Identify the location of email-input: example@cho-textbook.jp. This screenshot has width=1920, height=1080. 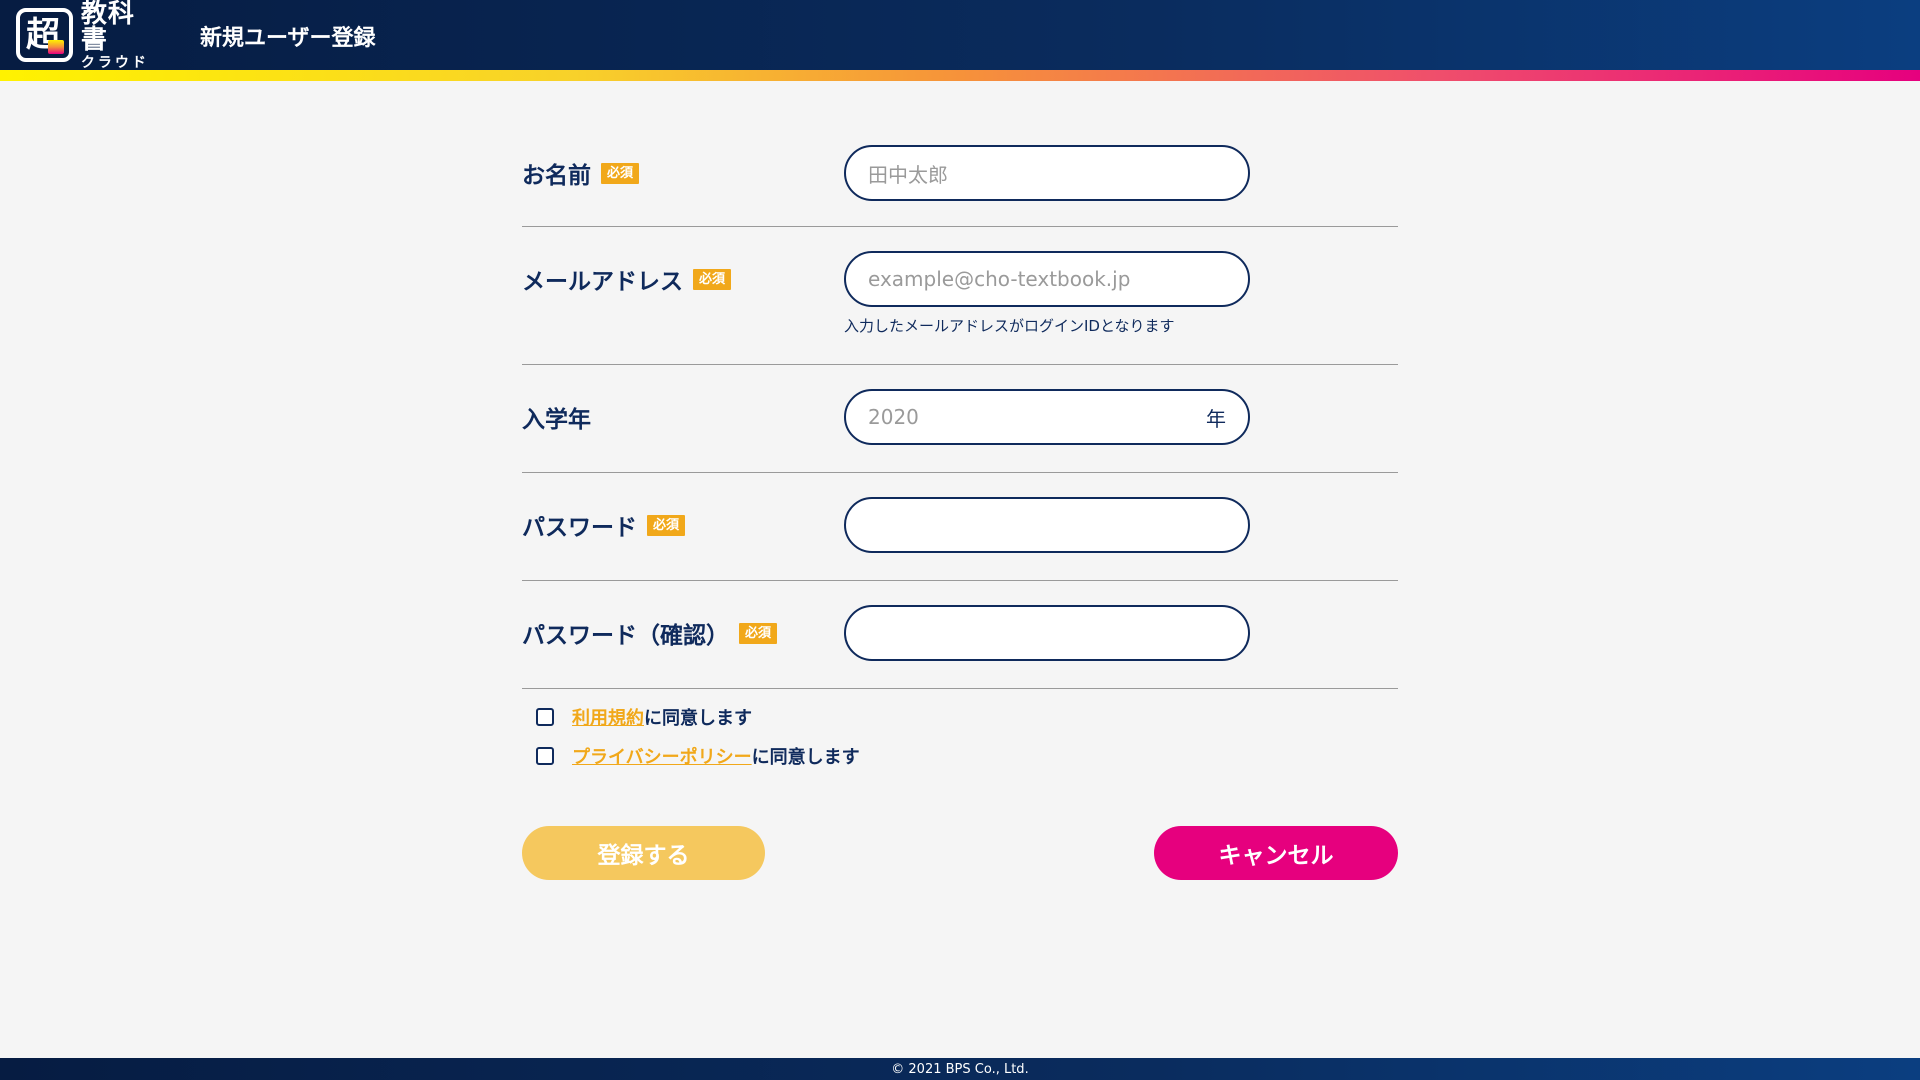
(1047, 279).